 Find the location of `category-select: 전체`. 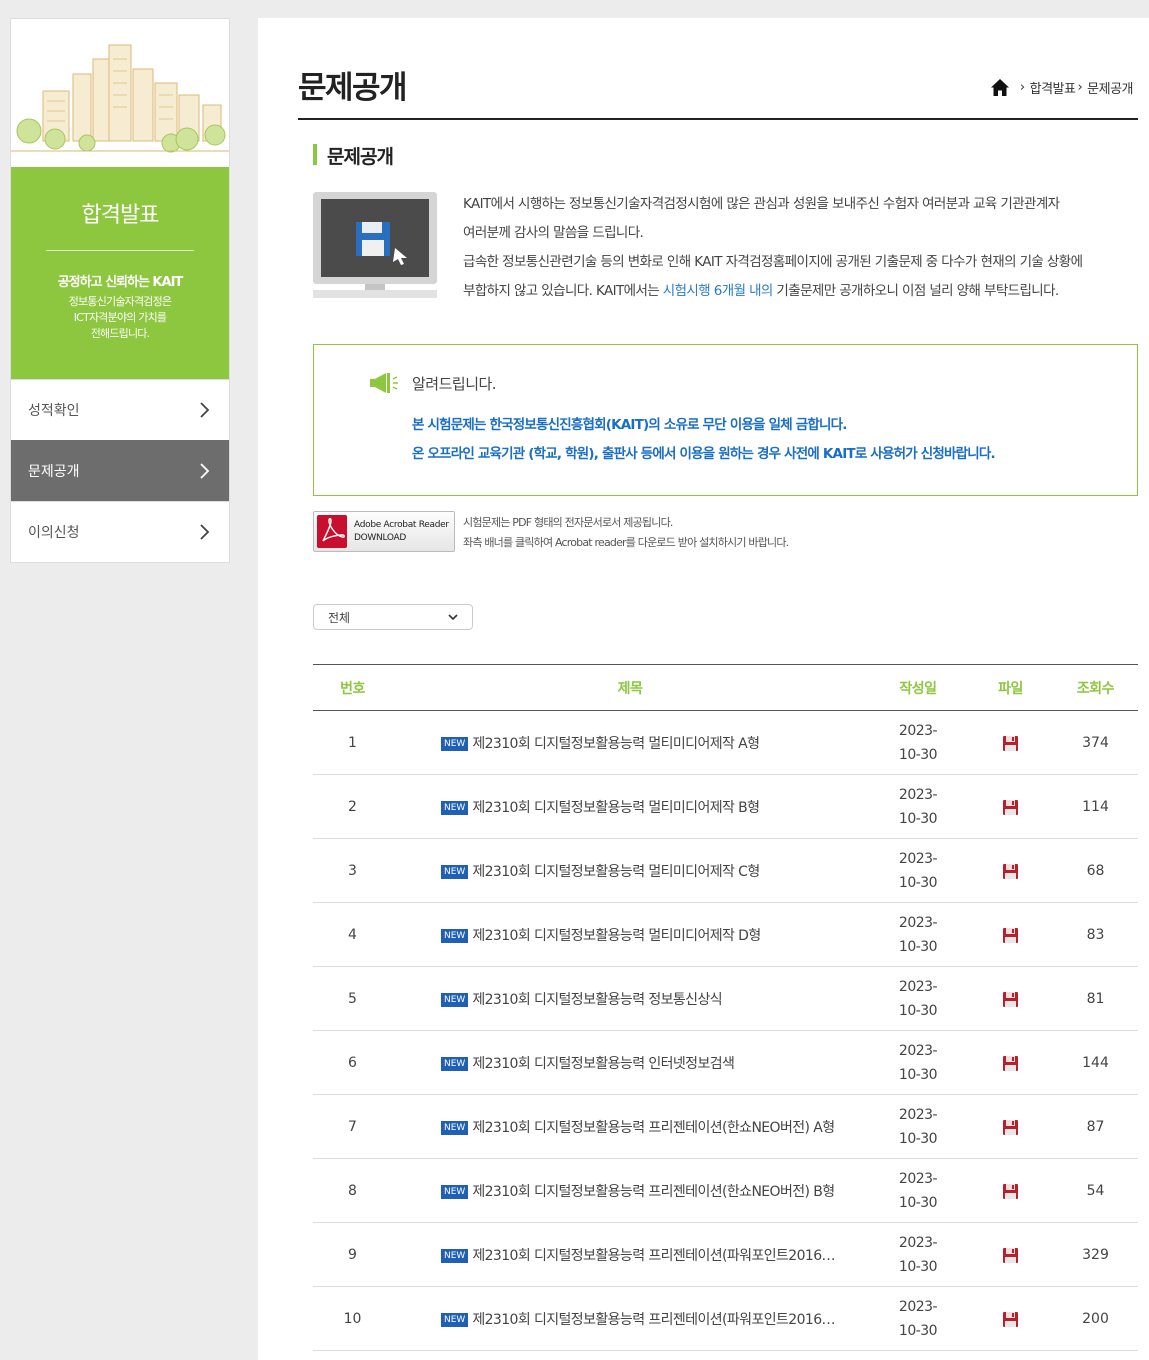

category-select: 전체 is located at coordinates (393, 617).